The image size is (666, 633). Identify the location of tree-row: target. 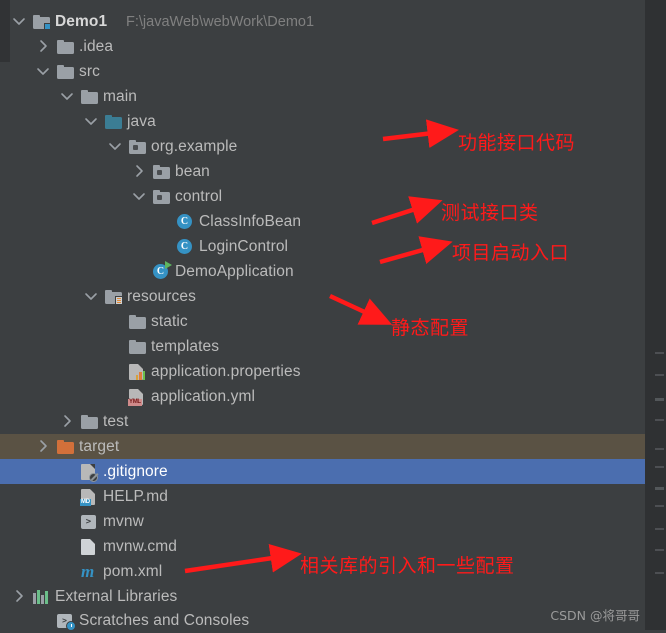
(322, 446).